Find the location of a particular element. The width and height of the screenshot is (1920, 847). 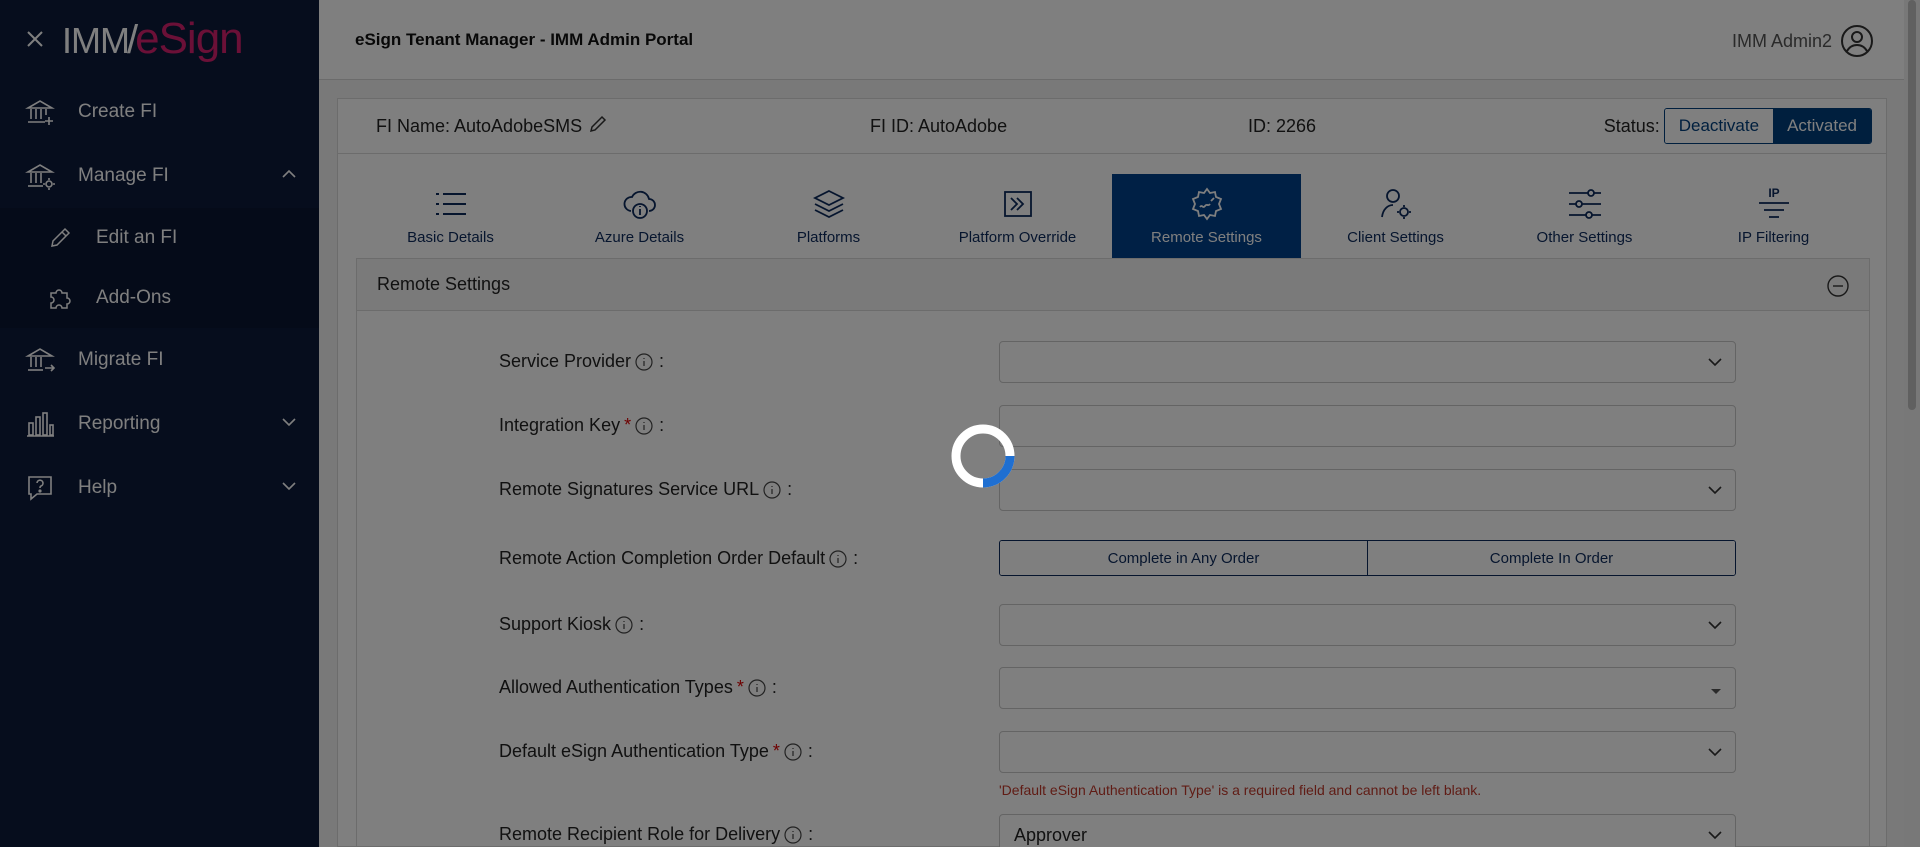

loading-spinner-icon is located at coordinates (983, 456).